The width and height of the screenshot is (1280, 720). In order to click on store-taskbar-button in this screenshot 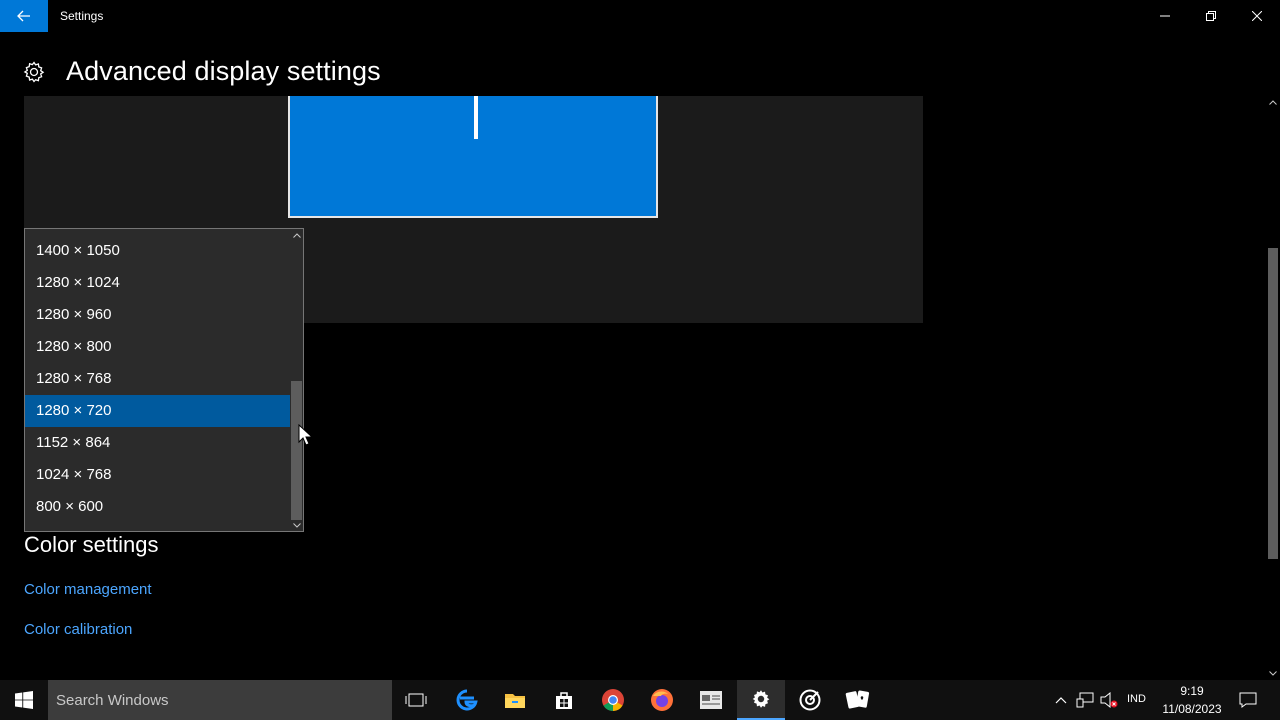, I will do `click(564, 700)`.